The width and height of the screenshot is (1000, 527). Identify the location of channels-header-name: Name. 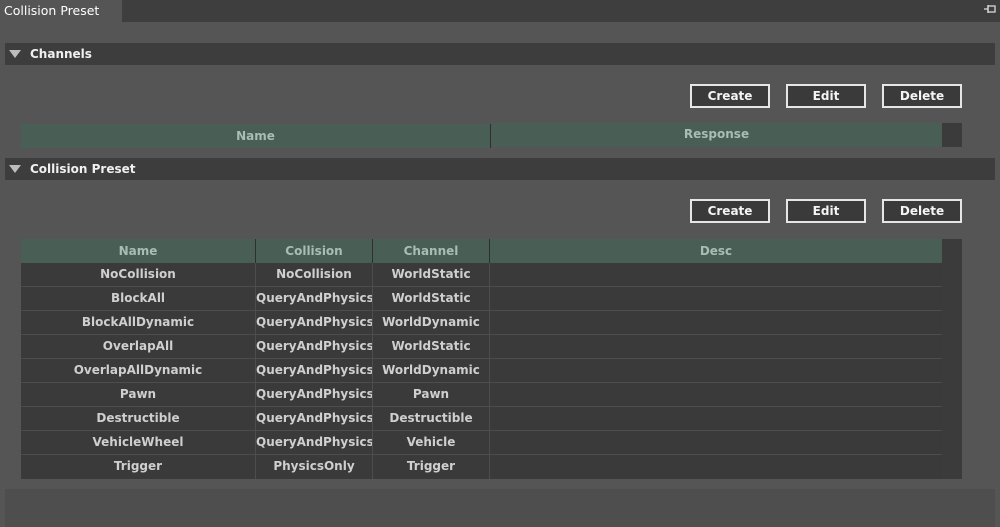
(256, 136).